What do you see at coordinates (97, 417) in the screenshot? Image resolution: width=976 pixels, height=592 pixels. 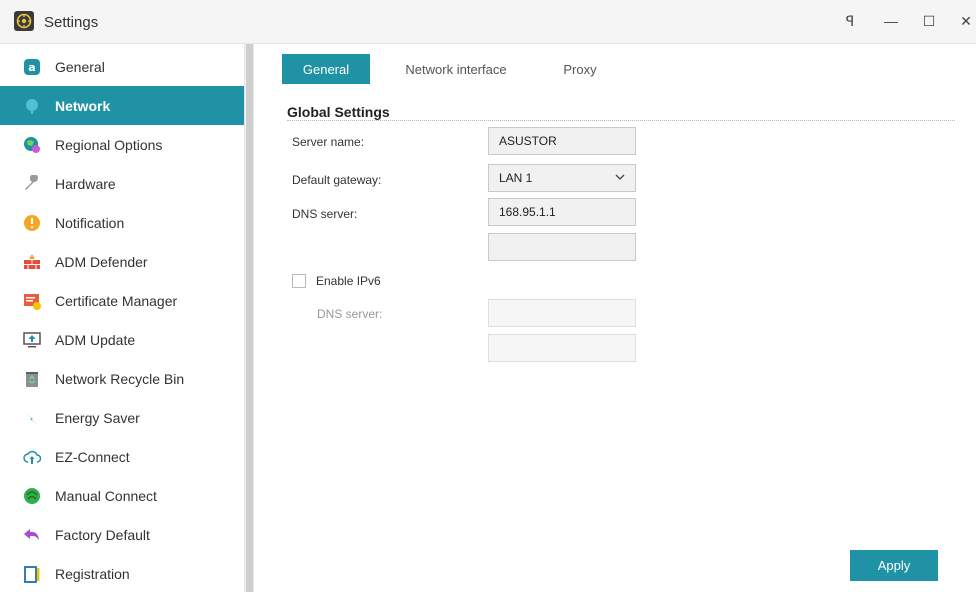 I see `sidebar-item-label: Energy Saver` at bounding box center [97, 417].